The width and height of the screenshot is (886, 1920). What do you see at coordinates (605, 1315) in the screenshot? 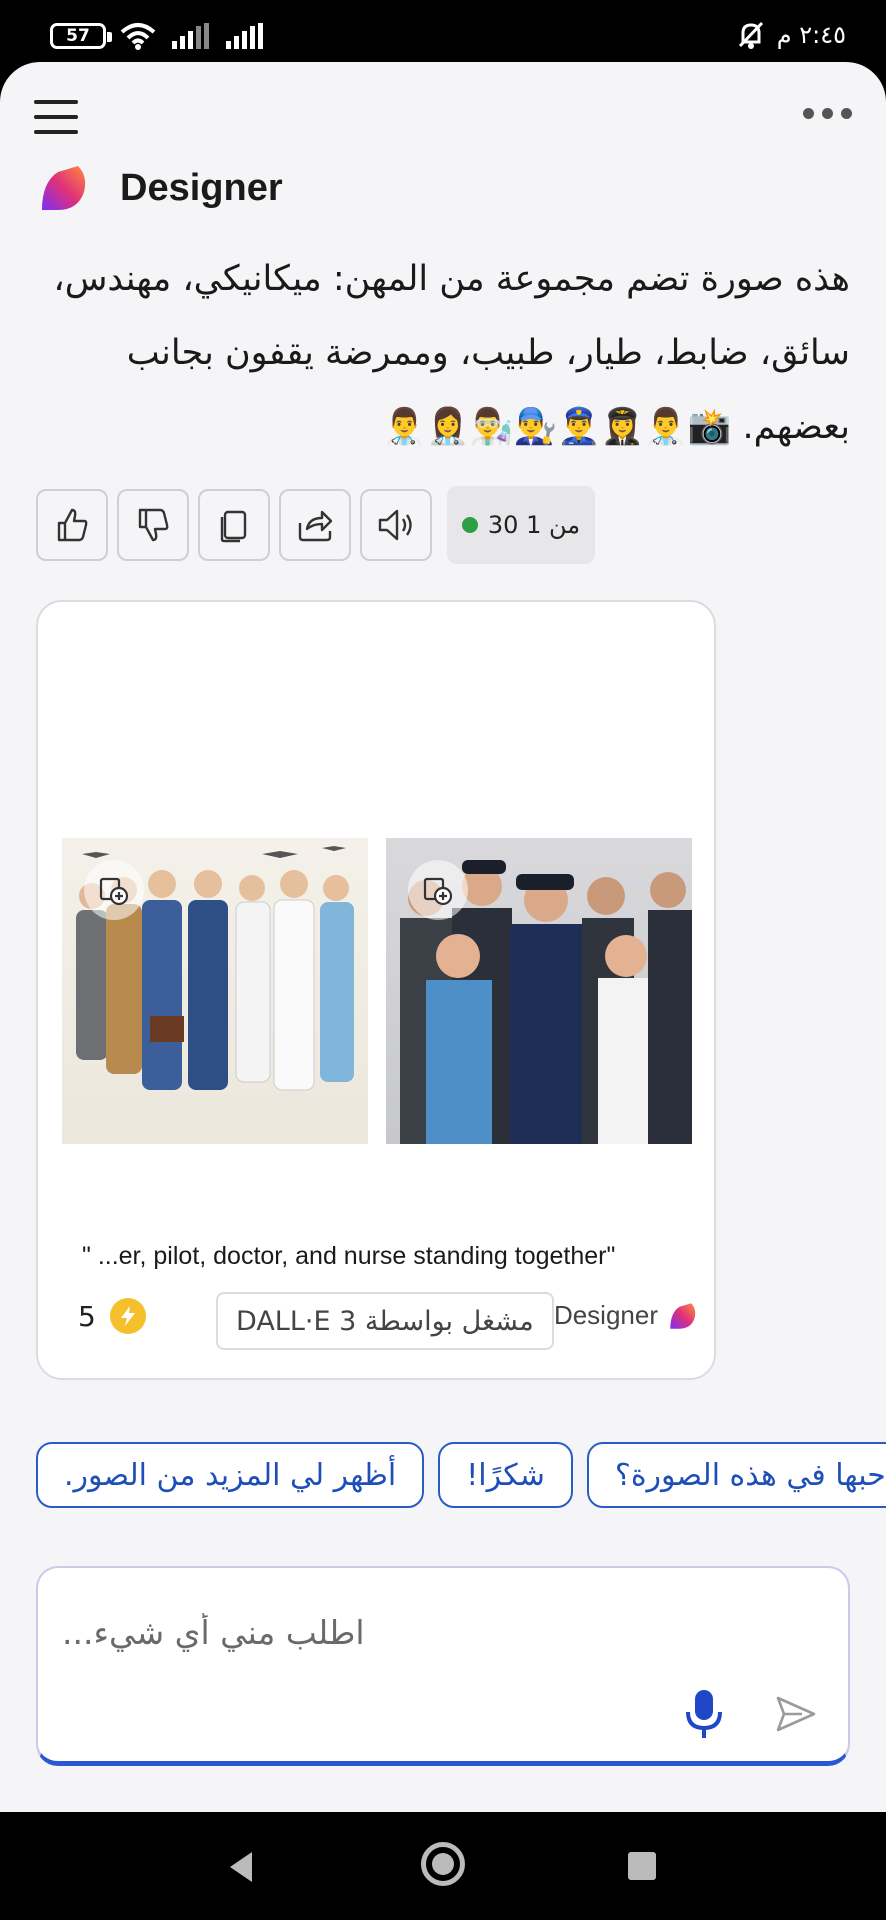
I see `brand-name: Designer` at bounding box center [605, 1315].